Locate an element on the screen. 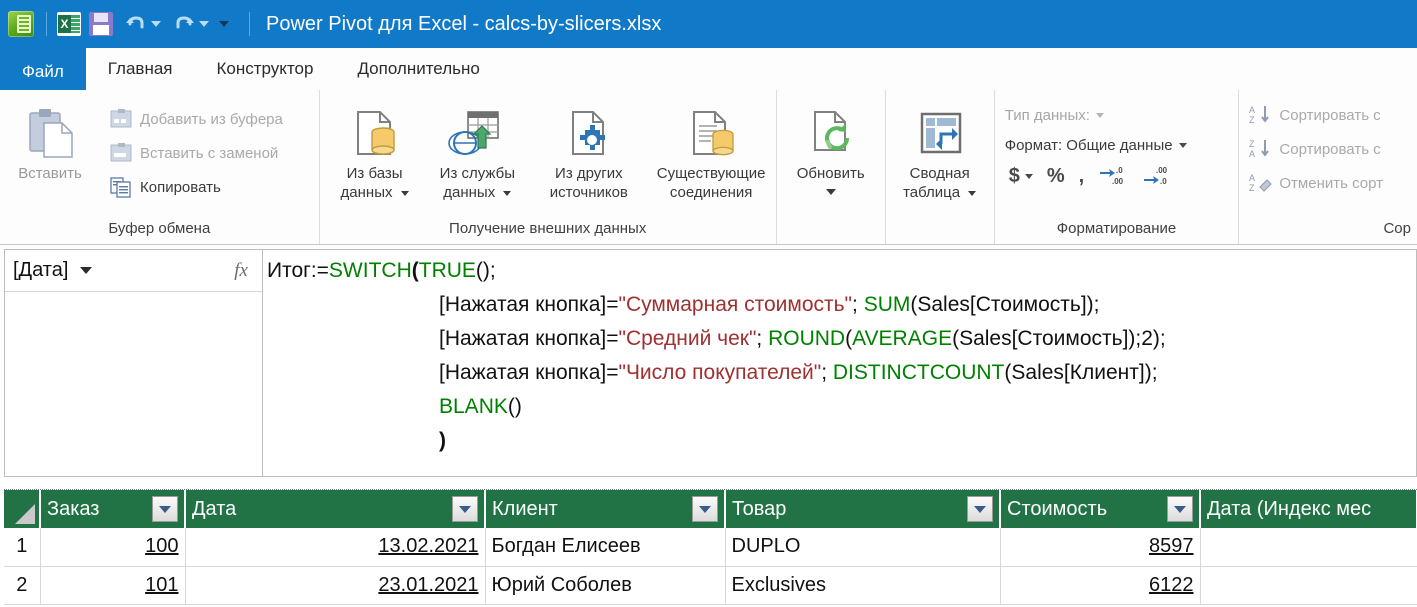 This screenshot has height=607, width=1417. sort-descending-label: Сортировать с is located at coordinates (1330, 149).